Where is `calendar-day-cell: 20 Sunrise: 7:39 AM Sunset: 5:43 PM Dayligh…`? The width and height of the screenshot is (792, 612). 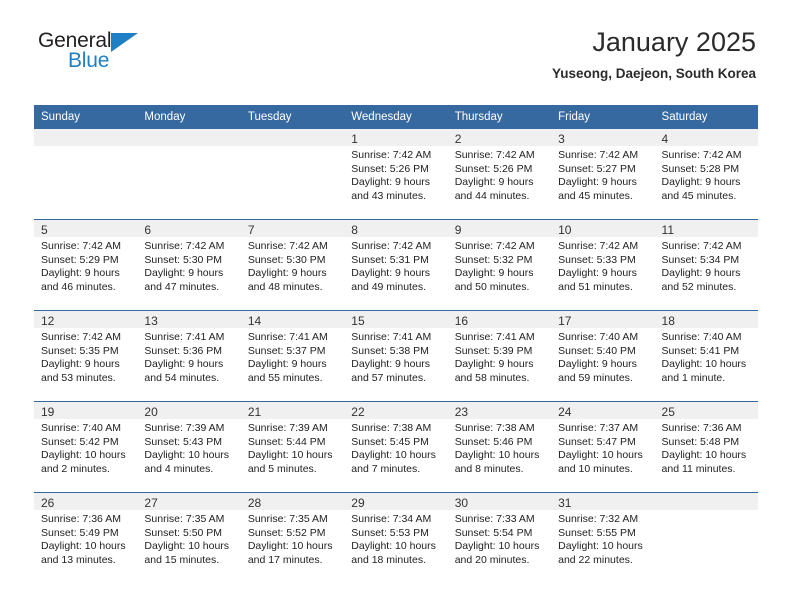 calendar-day-cell: 20 Sunrise: 7:39 AM Sunset: 5:43 PM Dayligh… is located at coordinates (189, 447).